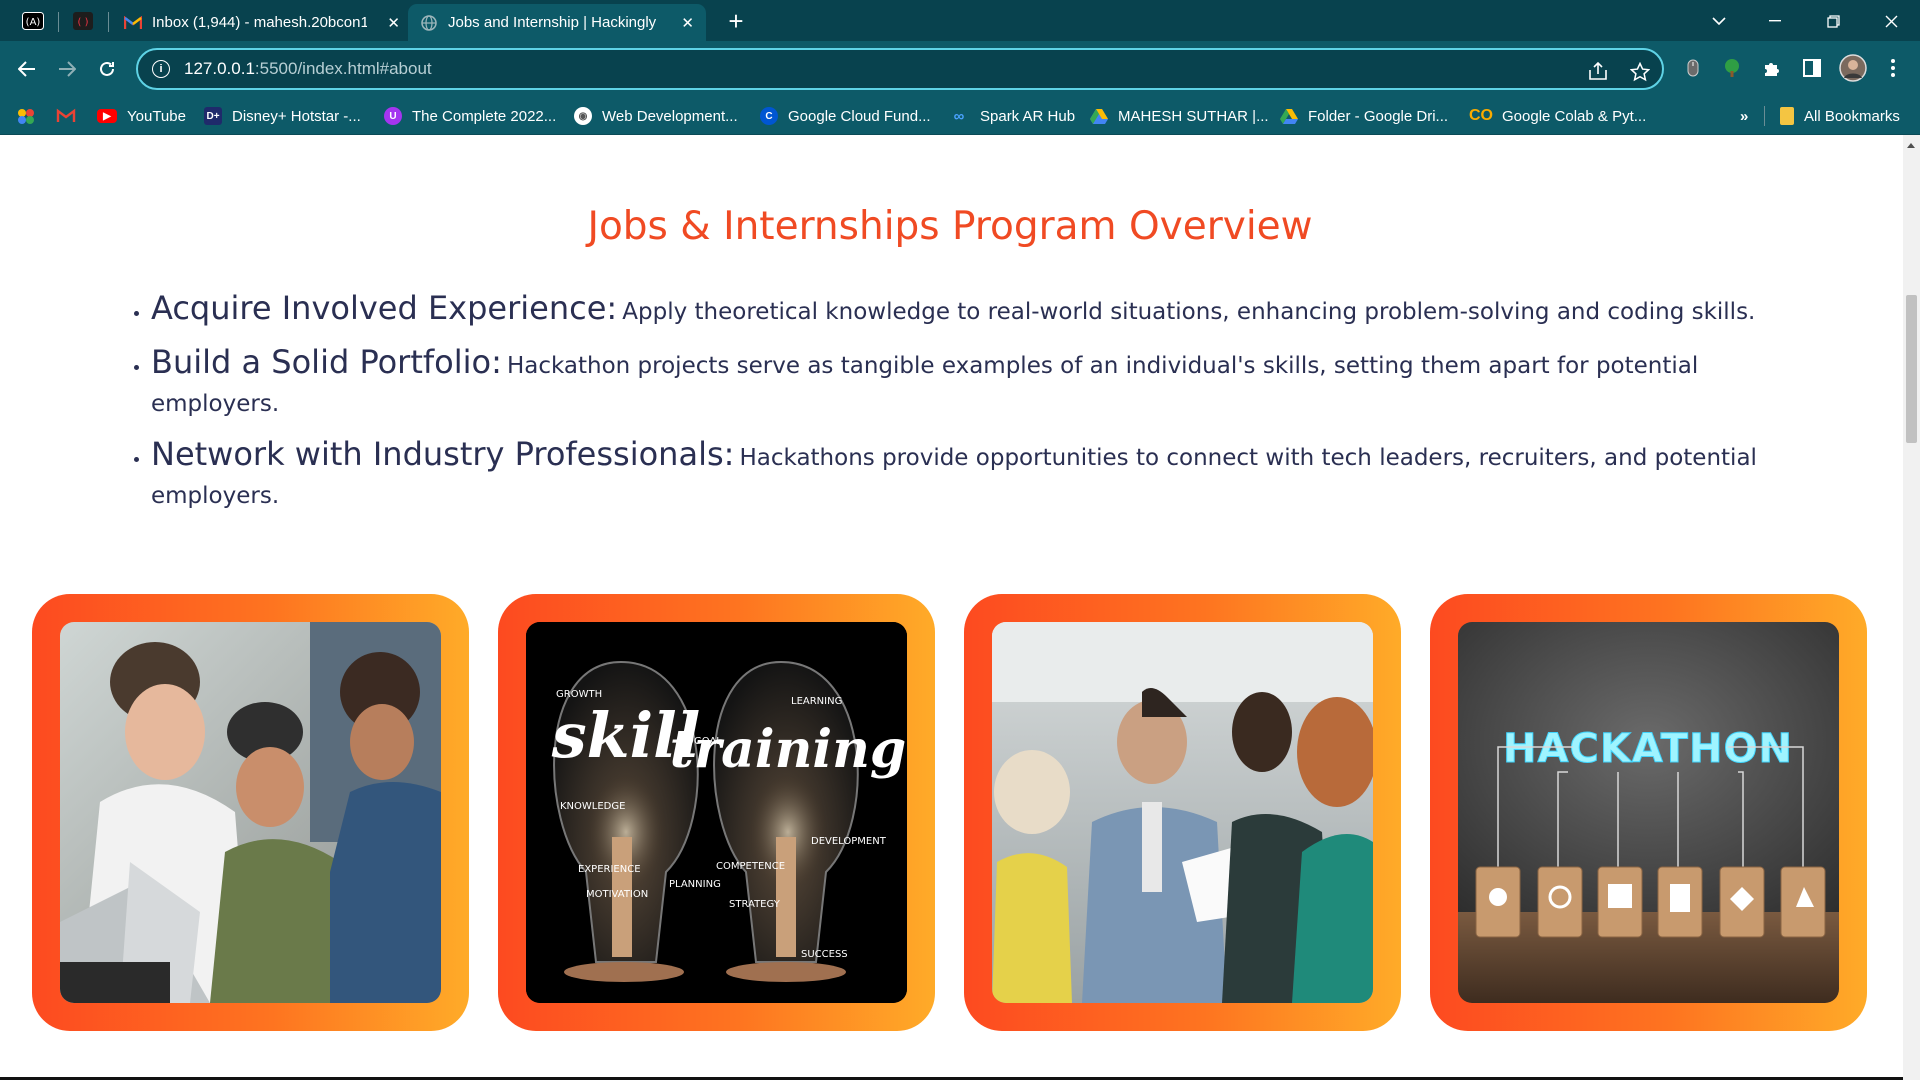 The height and width of the screenshot is (1080, 1920). I want to click on scroll-up-icon, so click(1911, 145).